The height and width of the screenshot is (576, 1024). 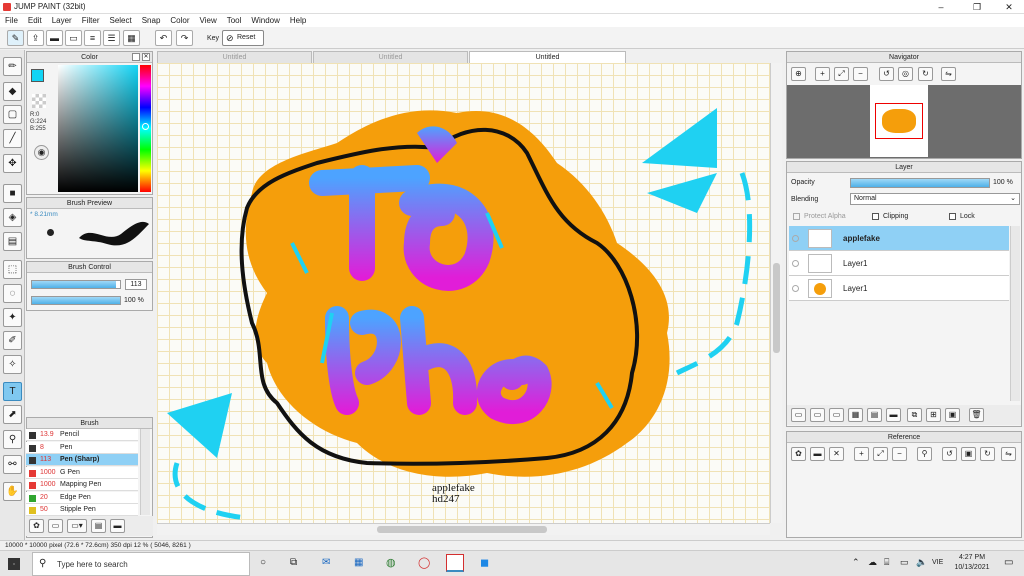 I want to click on palette-icon: ◉, so click(x=41, y=152).